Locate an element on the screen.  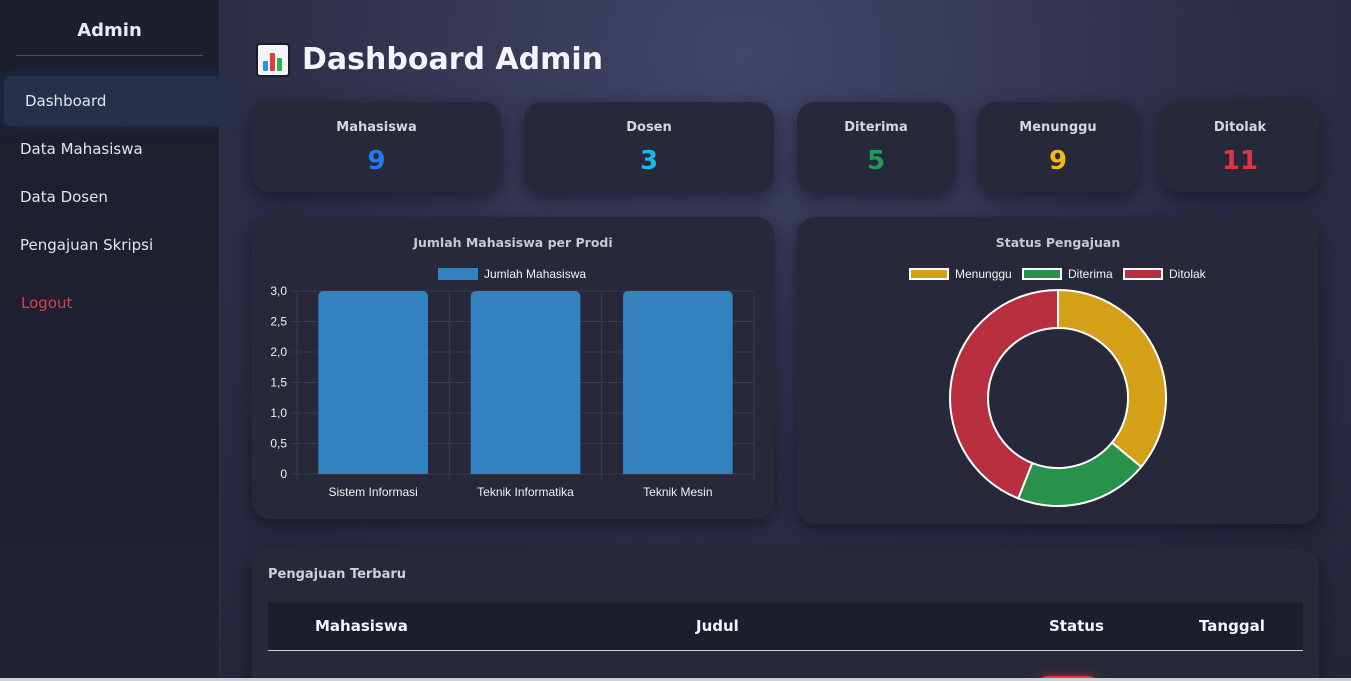
stat-label: Mahasiswa is located at coordinates (376, 127).